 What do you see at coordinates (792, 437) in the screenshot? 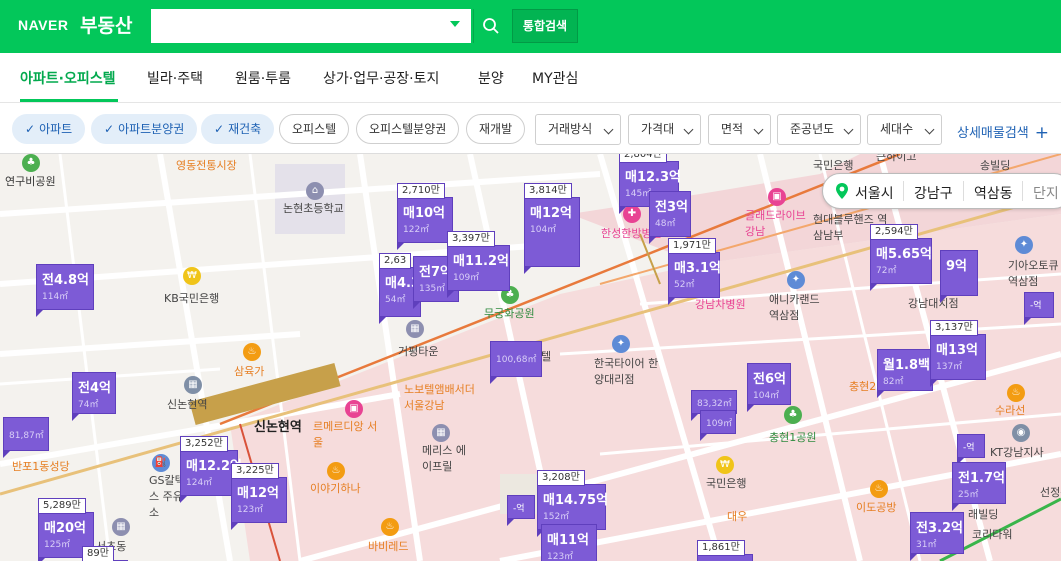
I see `poi-label: 충현1공원` at bounding box center [792, 437].